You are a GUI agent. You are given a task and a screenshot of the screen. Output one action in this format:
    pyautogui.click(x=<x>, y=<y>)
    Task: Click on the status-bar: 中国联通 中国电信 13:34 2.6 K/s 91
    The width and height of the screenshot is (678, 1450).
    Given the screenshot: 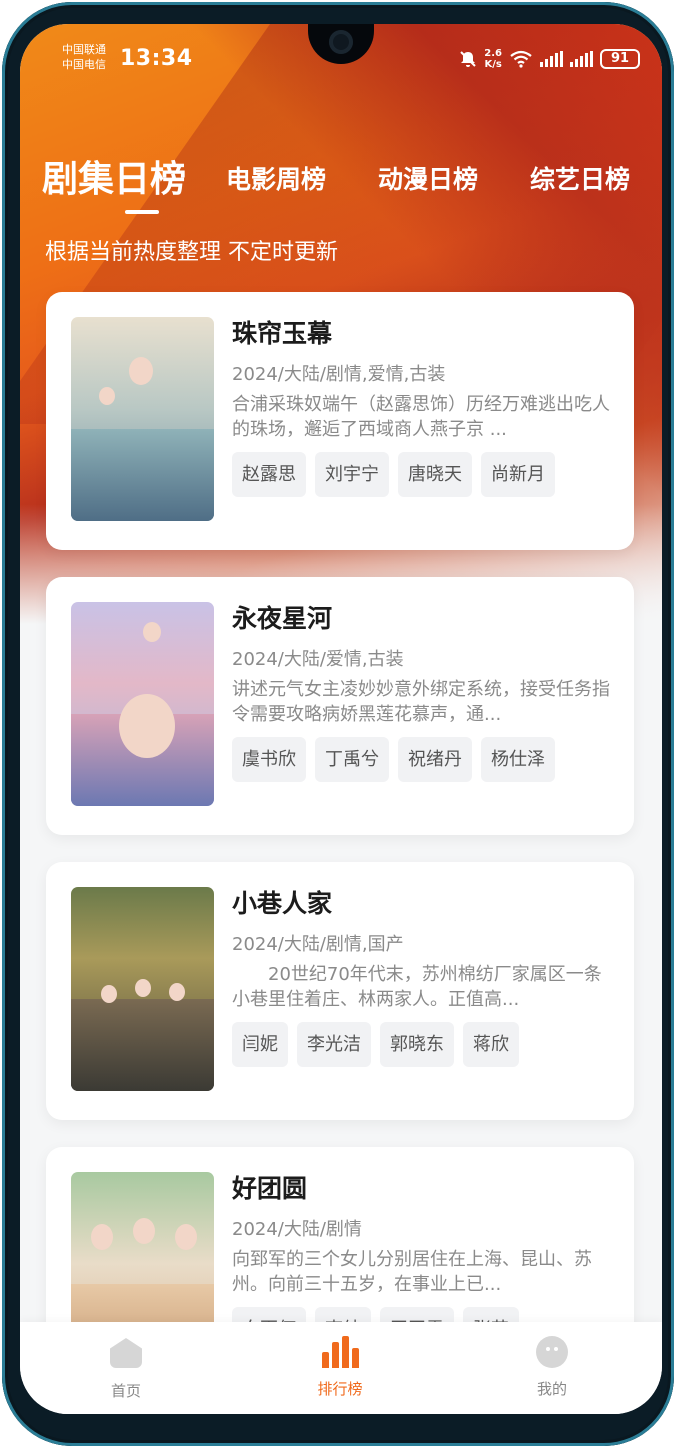 What is the action you would take?
    pyautogui.click(x=341, y=59)
    